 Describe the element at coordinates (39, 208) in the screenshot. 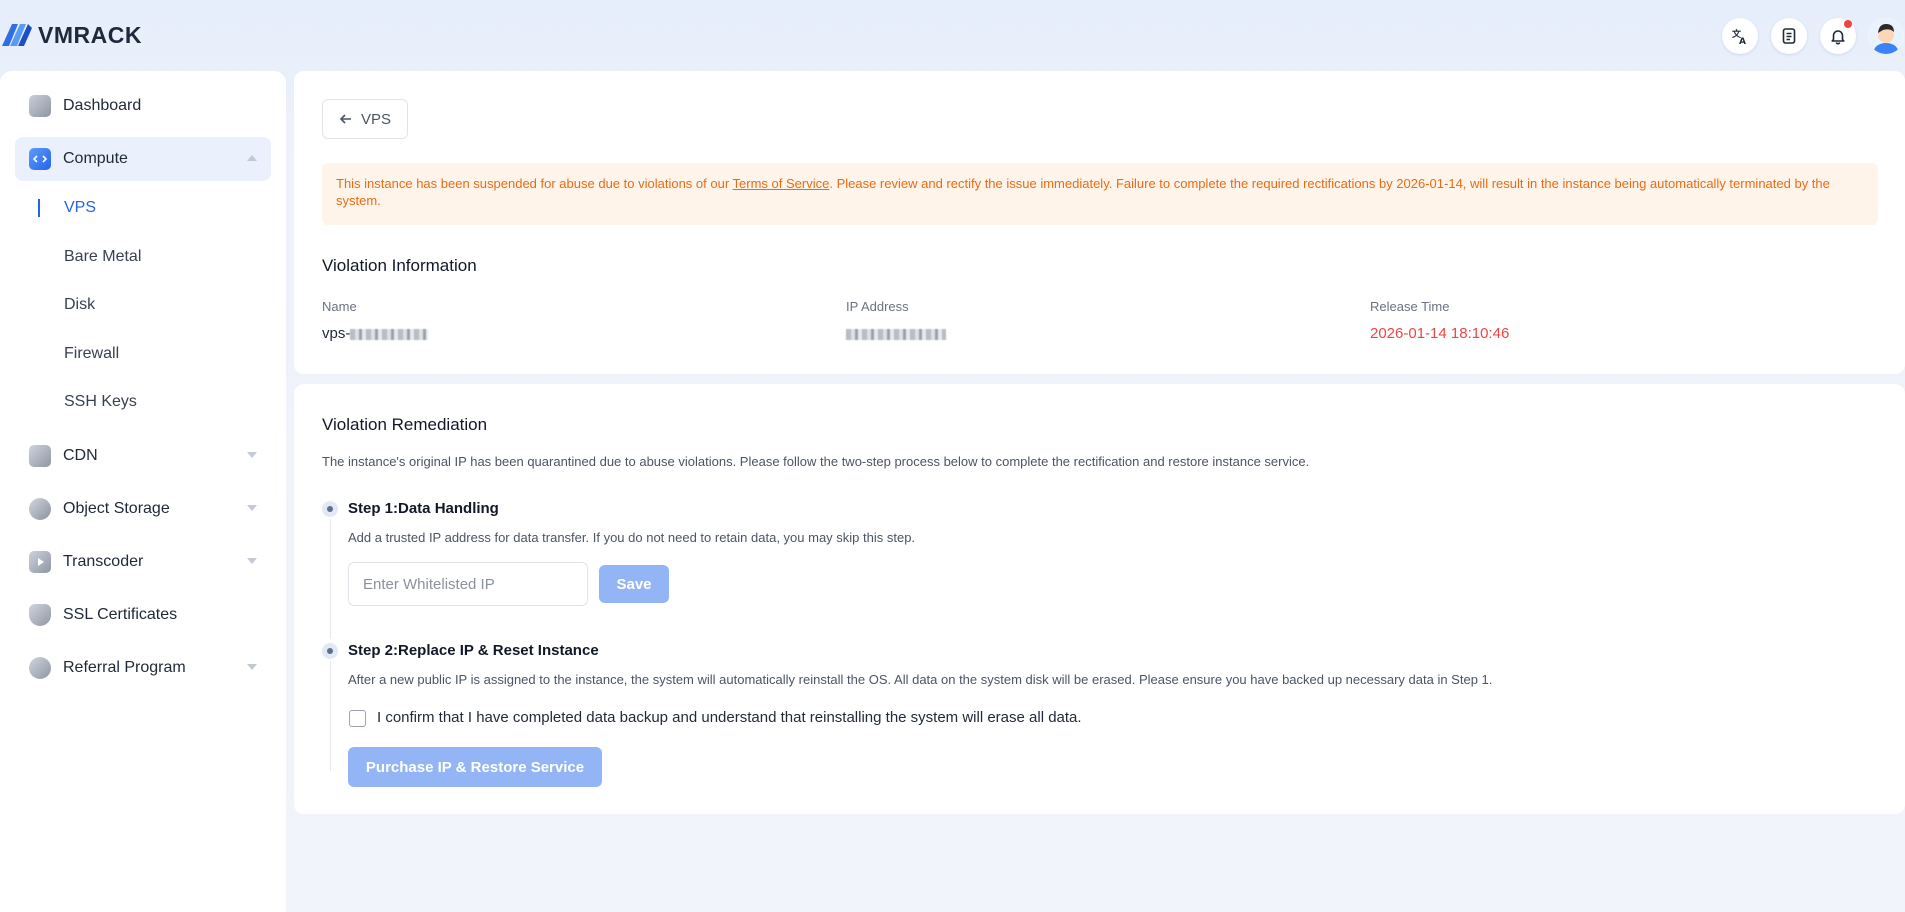

I see `active-indicator` at that location.